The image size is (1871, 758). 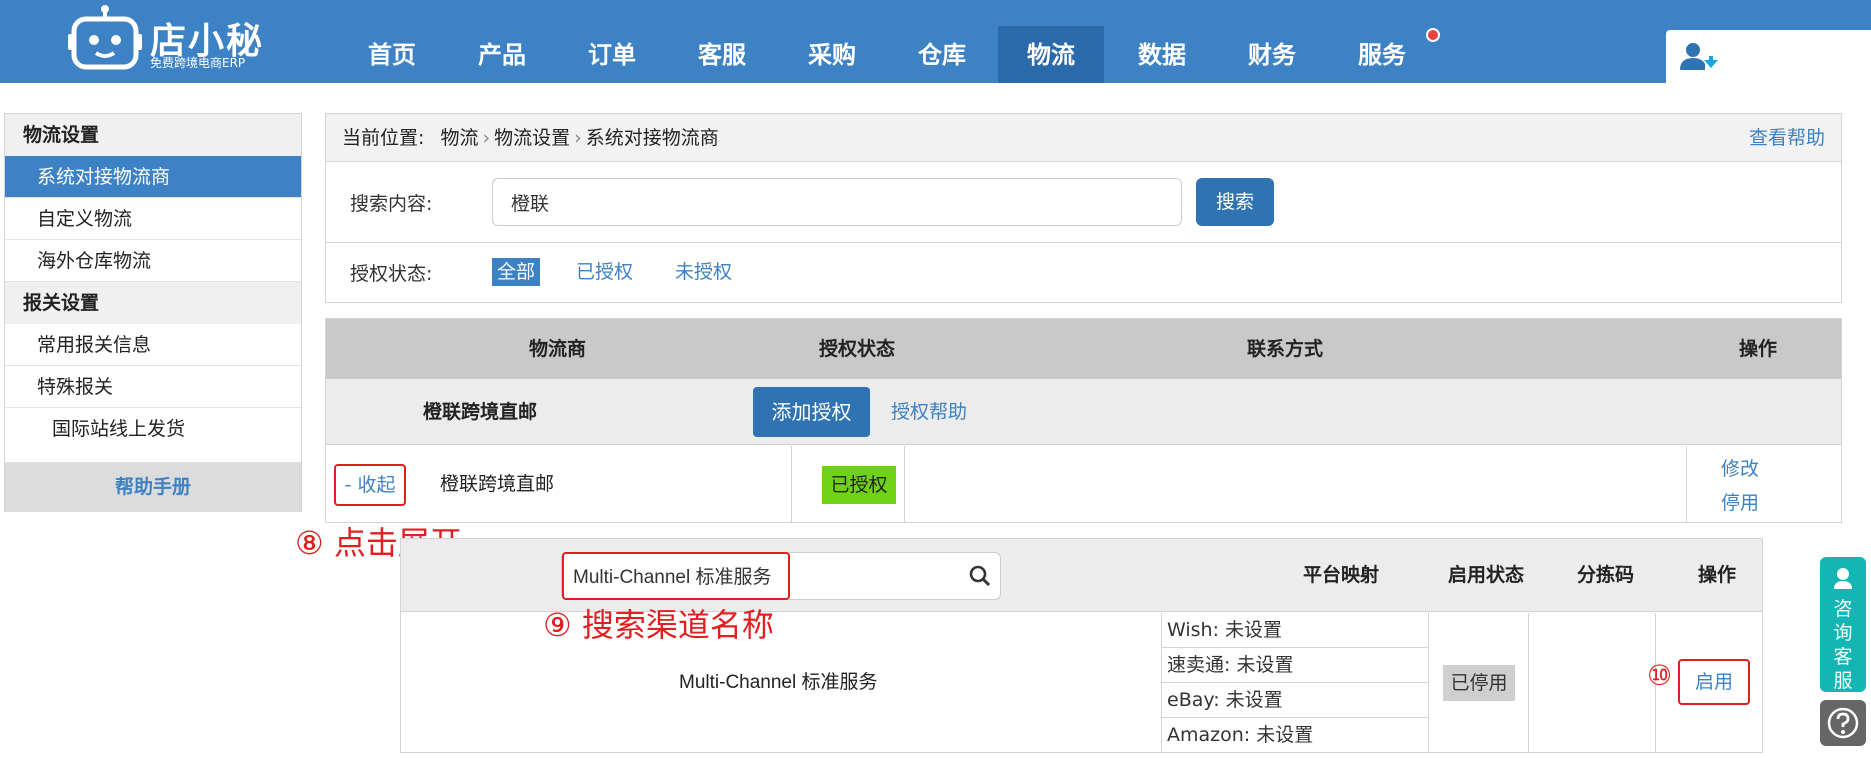 What do you see at coordinates (1285, 349) in the screenshot?
I see `column-header-contact: 联系方式` at bounding box center [1285, 349].